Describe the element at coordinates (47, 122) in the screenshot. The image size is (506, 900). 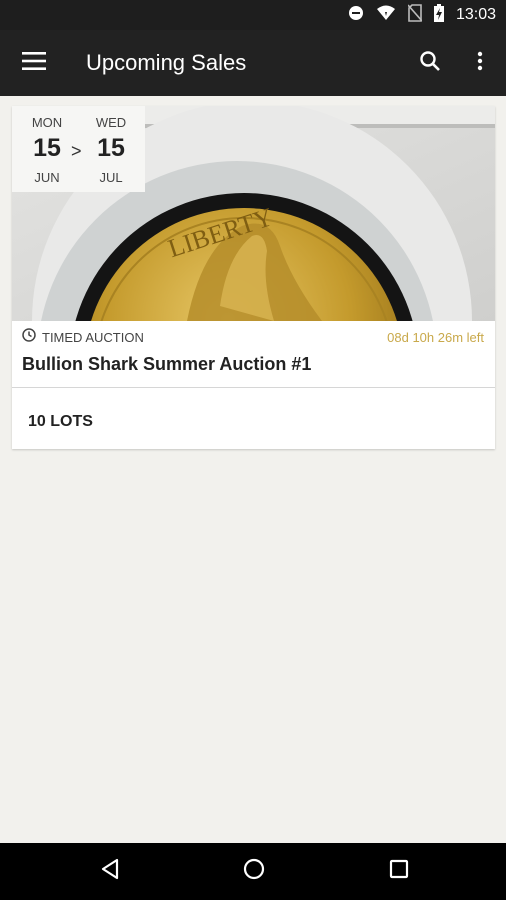
I see `start-weekday: MON` at that location.